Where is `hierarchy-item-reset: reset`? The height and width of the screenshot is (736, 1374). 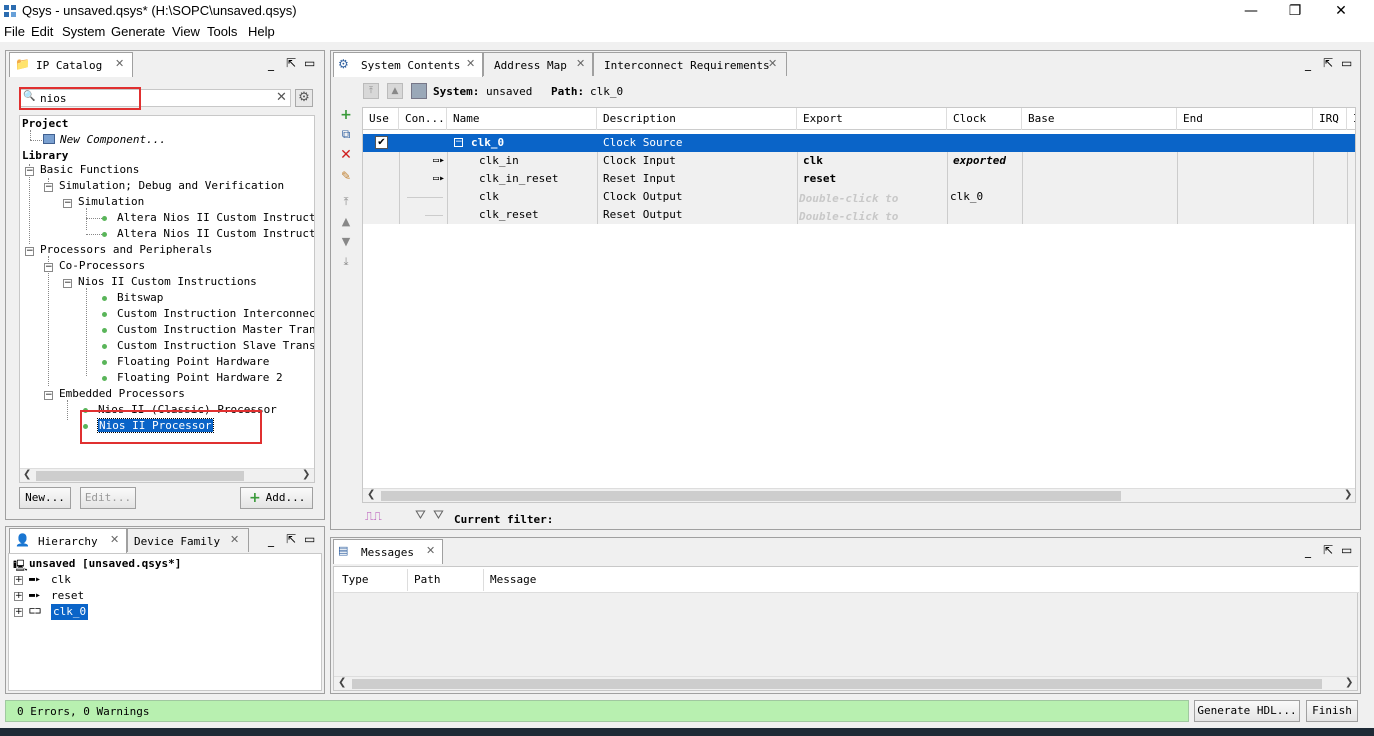 hierarchy-item-reset: reset is located at coordinates (67, 596).